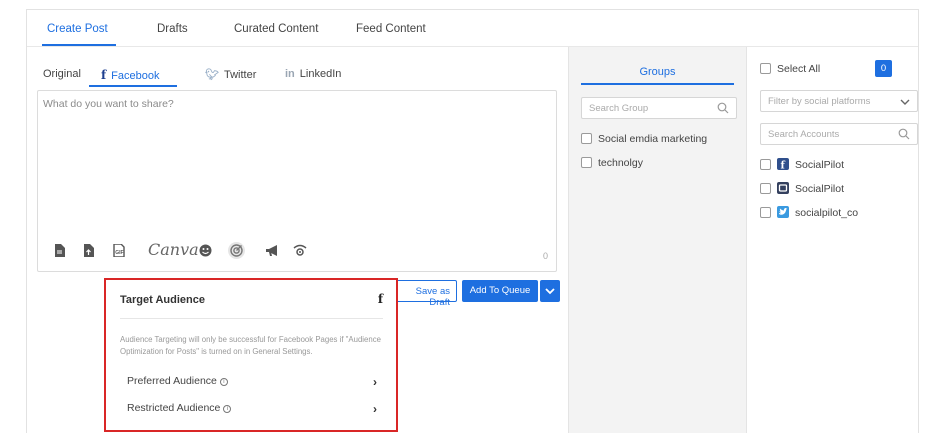 This screenshot has width=935, height=433. What do you see at coordinates (545, 256) in the screenshot?
I see `char-counter: 0` at bounding box center [545, 256].